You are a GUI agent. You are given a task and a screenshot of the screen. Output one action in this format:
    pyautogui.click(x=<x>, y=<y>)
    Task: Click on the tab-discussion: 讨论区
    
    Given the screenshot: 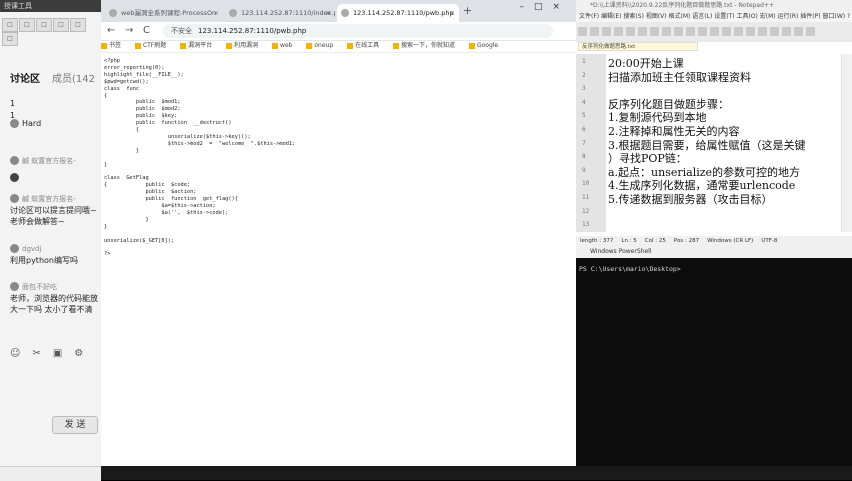 What is the action you would take?
    pyautogui.click(x=25, y=79)
    